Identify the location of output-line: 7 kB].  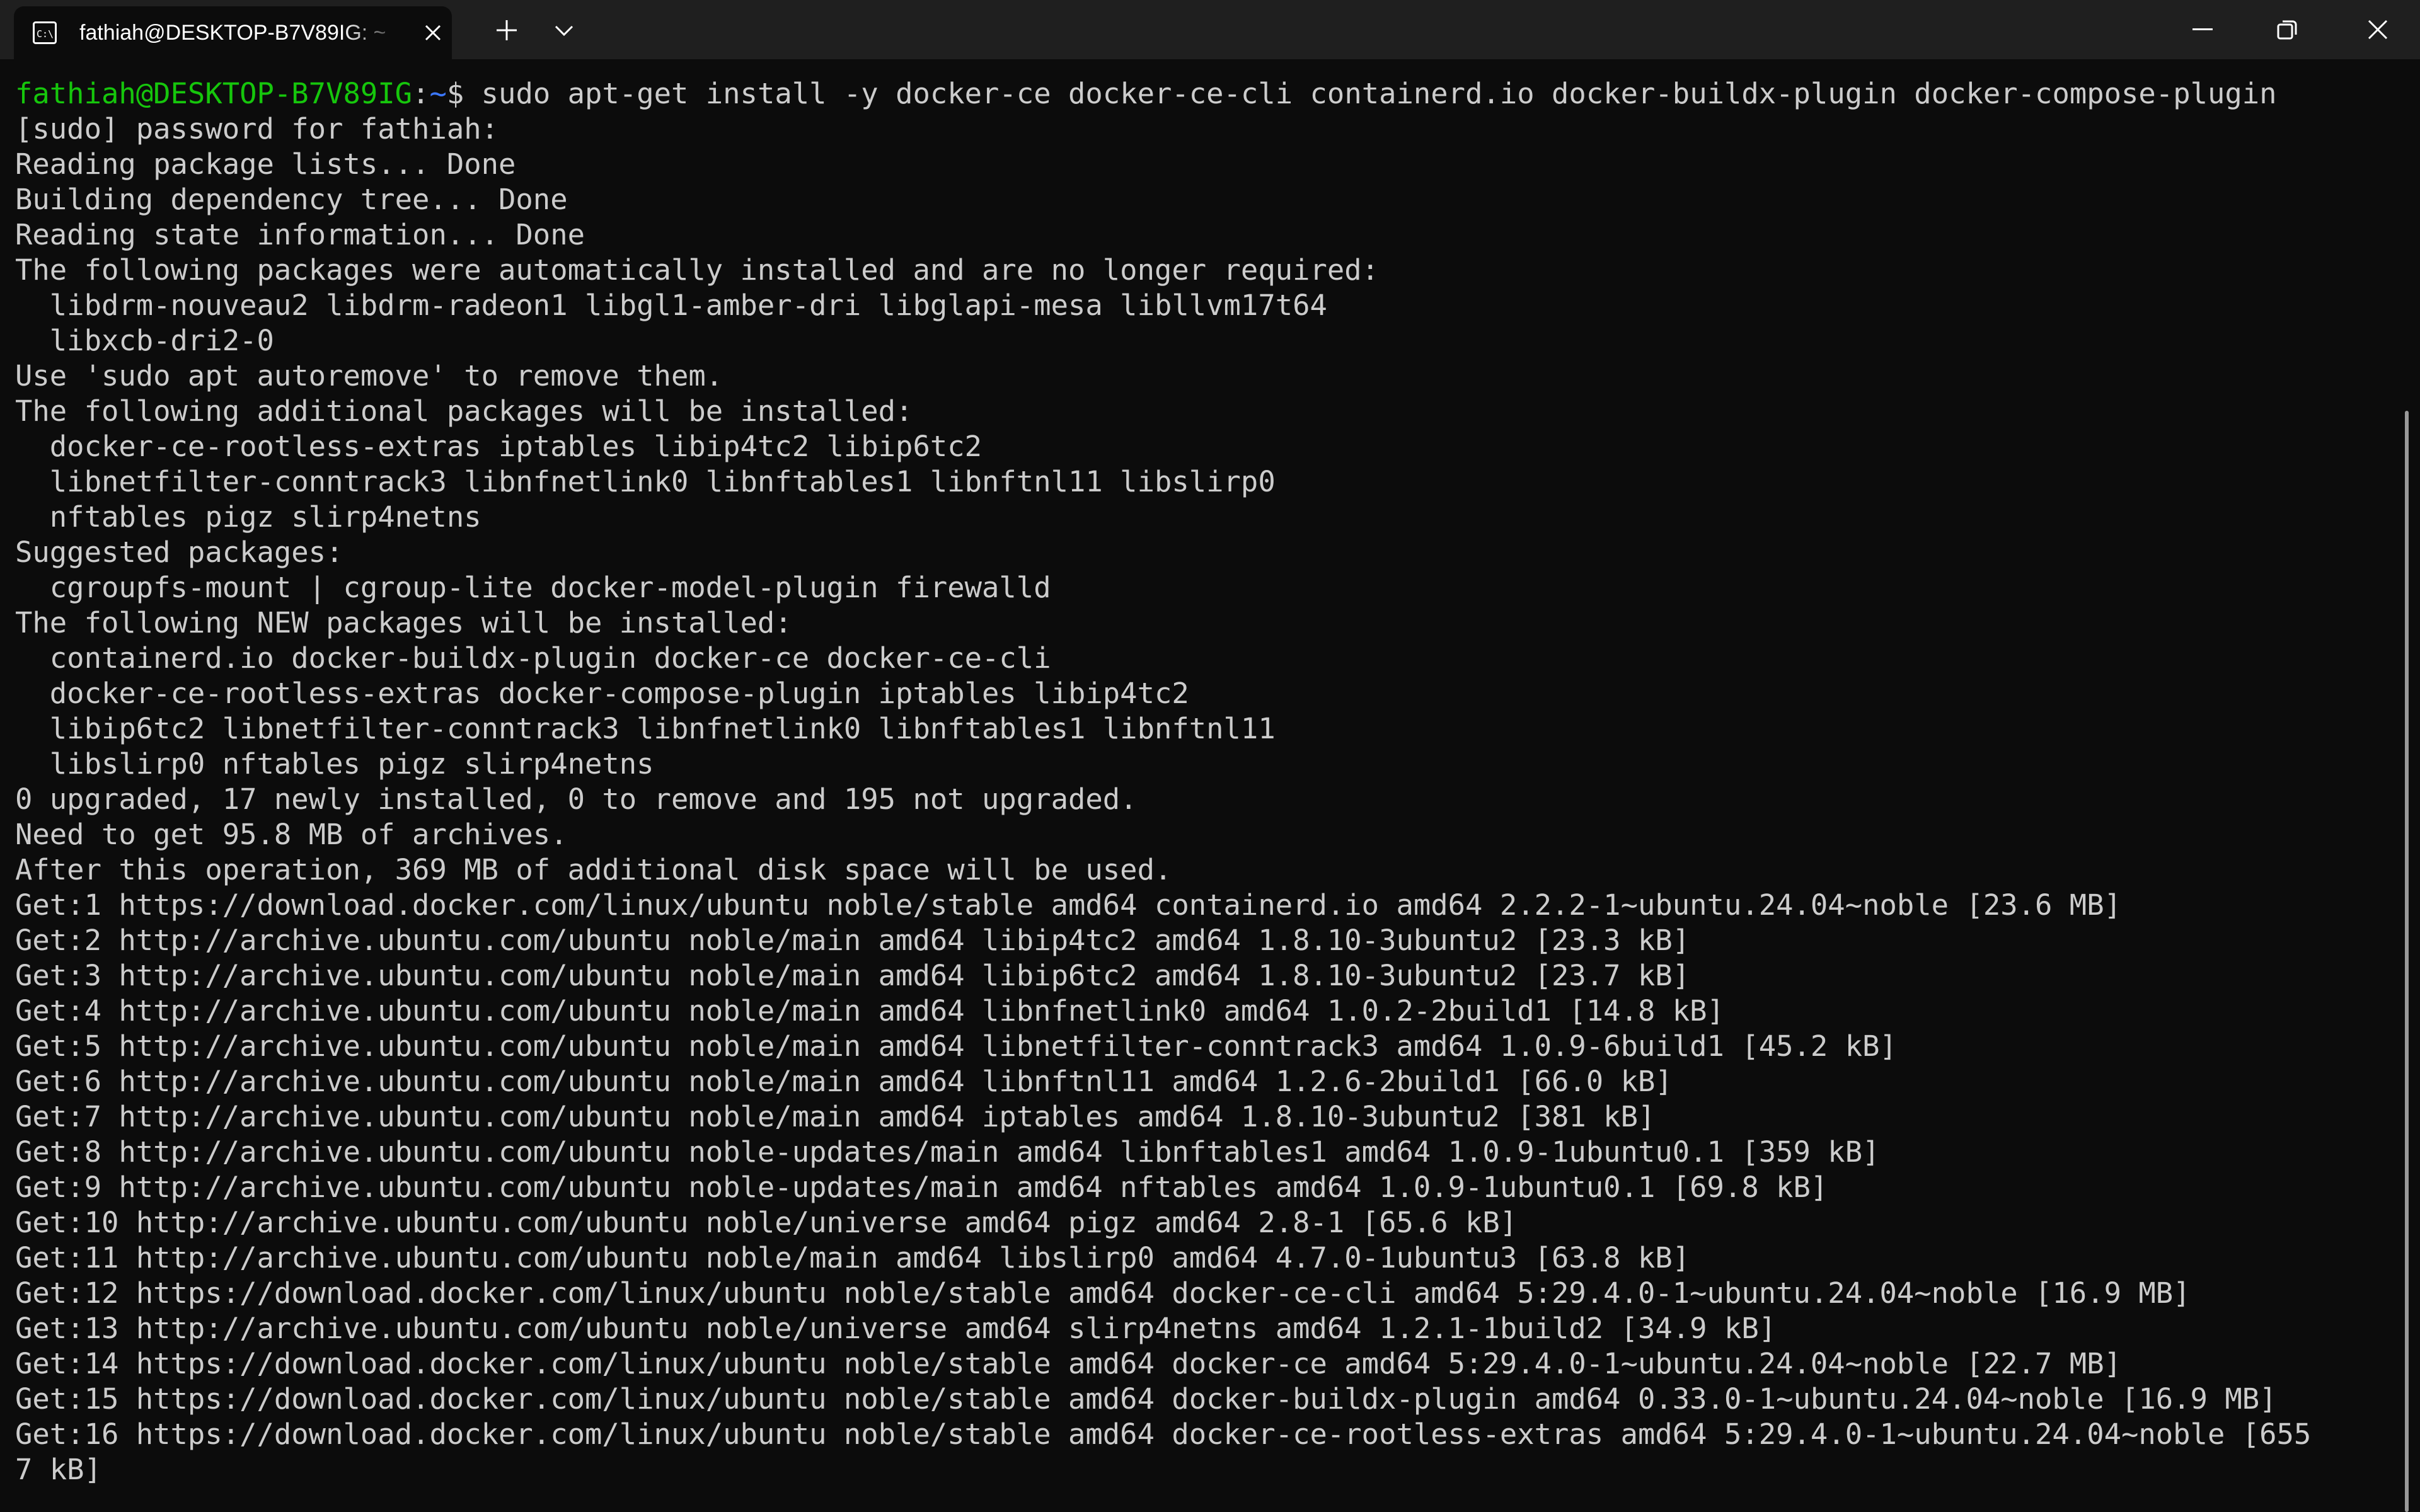
(58, 1469).